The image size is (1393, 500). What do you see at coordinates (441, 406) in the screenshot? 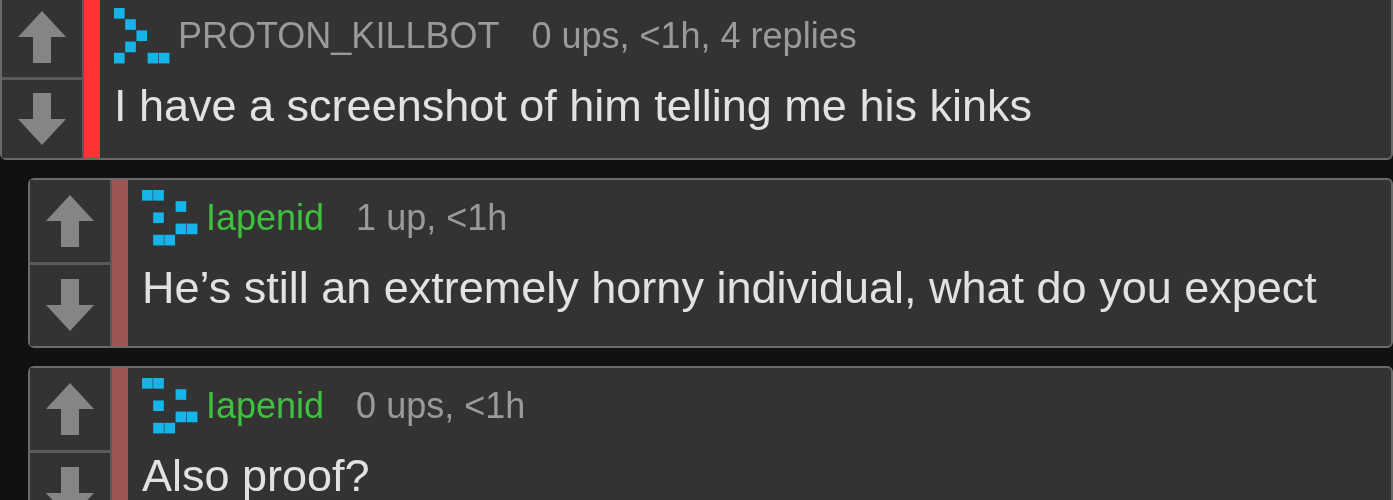
I see `comment-meta: 0 ups, <1h` at bounding box center [441, 406].